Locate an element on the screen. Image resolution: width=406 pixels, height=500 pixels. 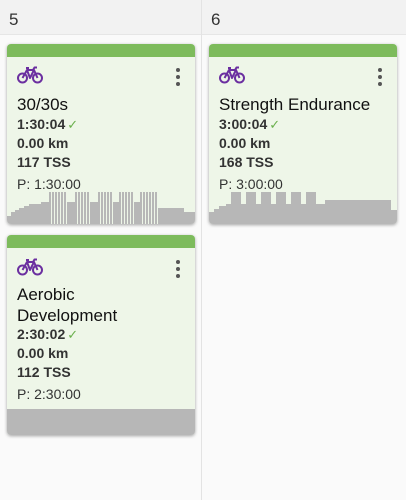
workout-tss: 117 TSS is located at coordinates (44, 162).